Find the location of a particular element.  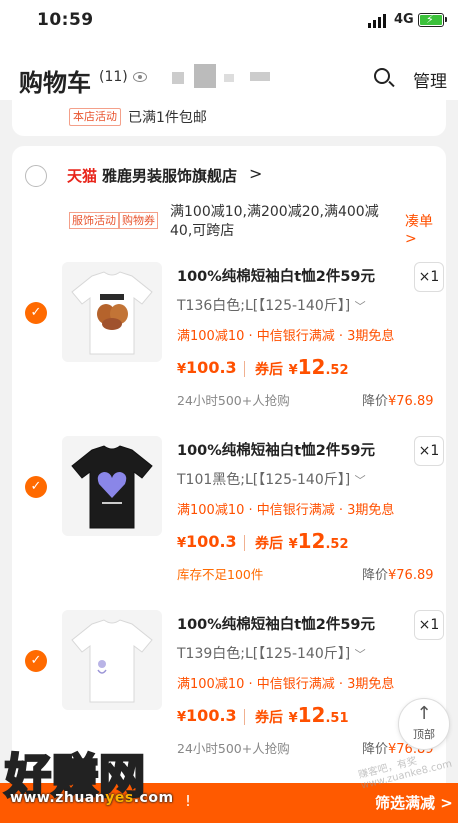

filter-discount-button: 筛选满减 > is located at coordinates (414, 802).